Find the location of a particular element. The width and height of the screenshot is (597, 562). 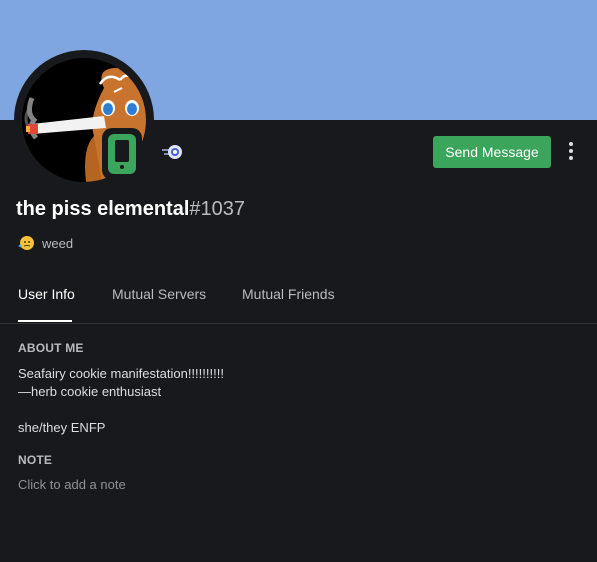

send-message-button: Send Message is located at coordinates (492, 152).